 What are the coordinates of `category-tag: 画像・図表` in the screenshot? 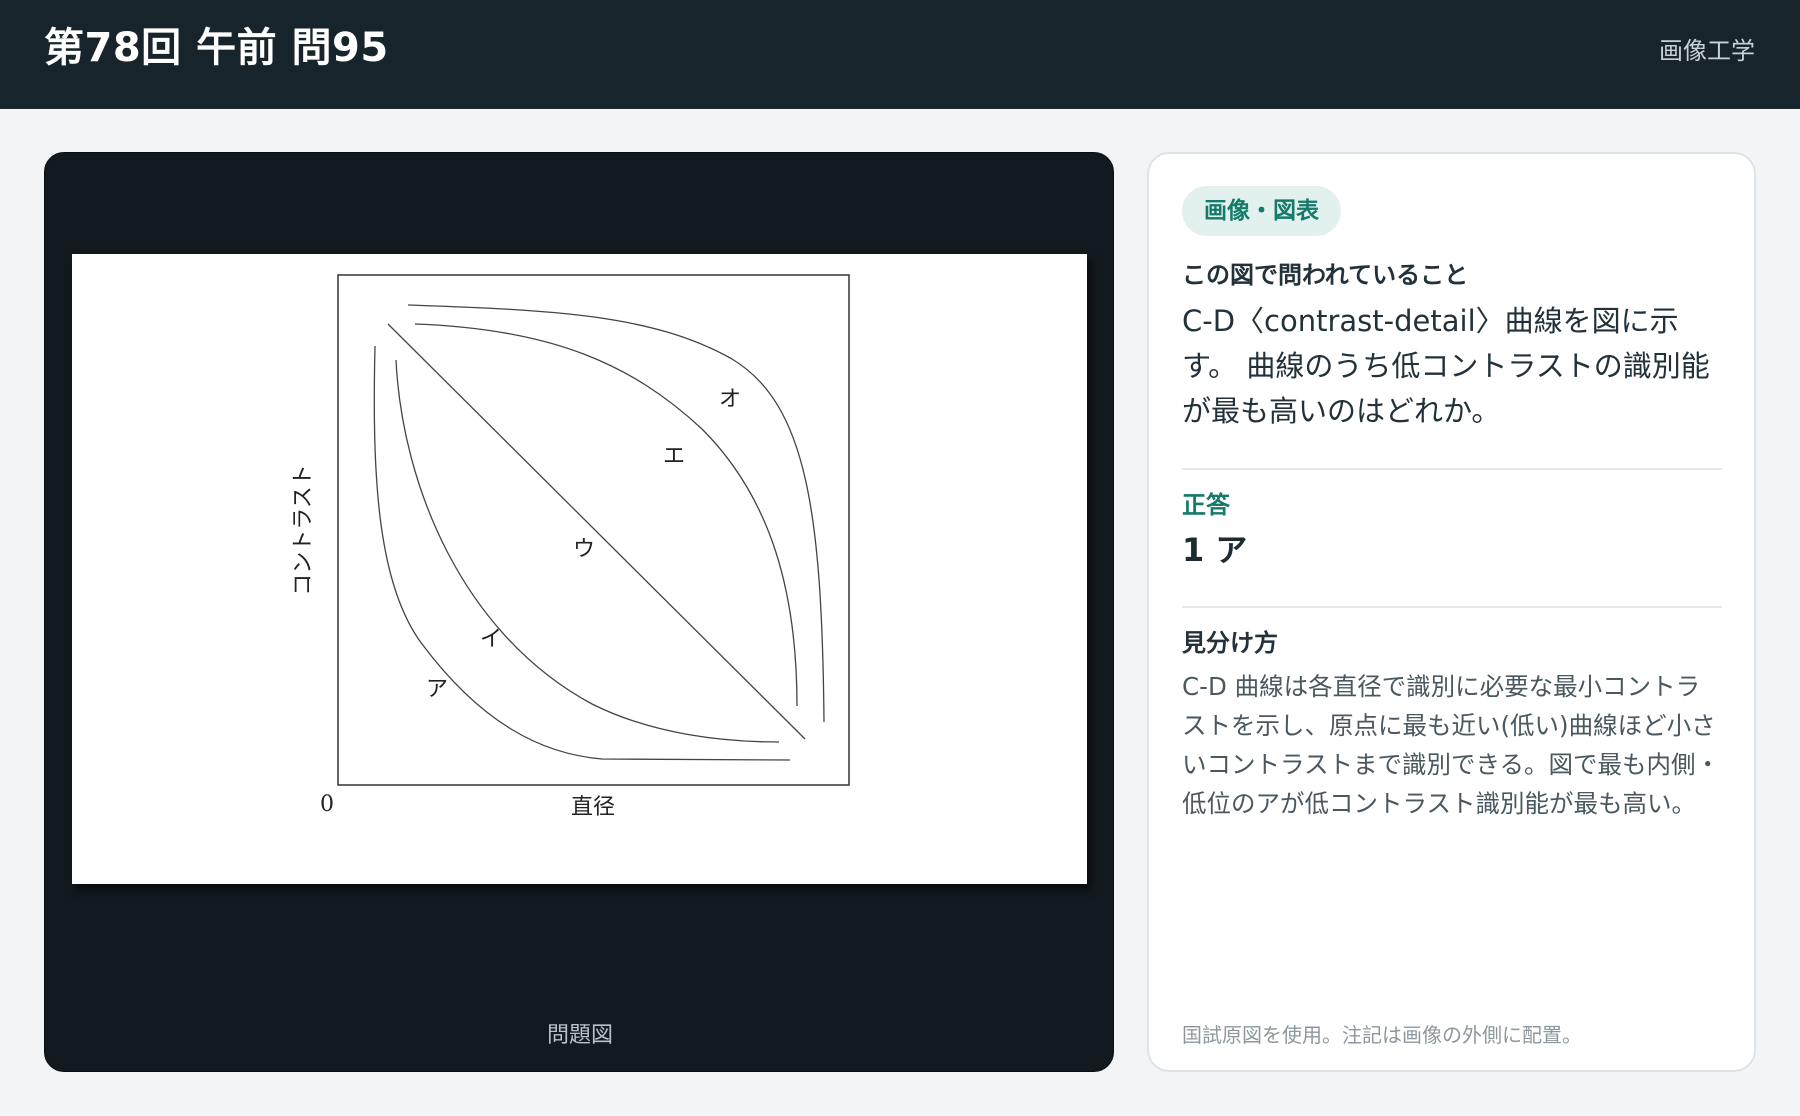 It's located at (1261, 211).